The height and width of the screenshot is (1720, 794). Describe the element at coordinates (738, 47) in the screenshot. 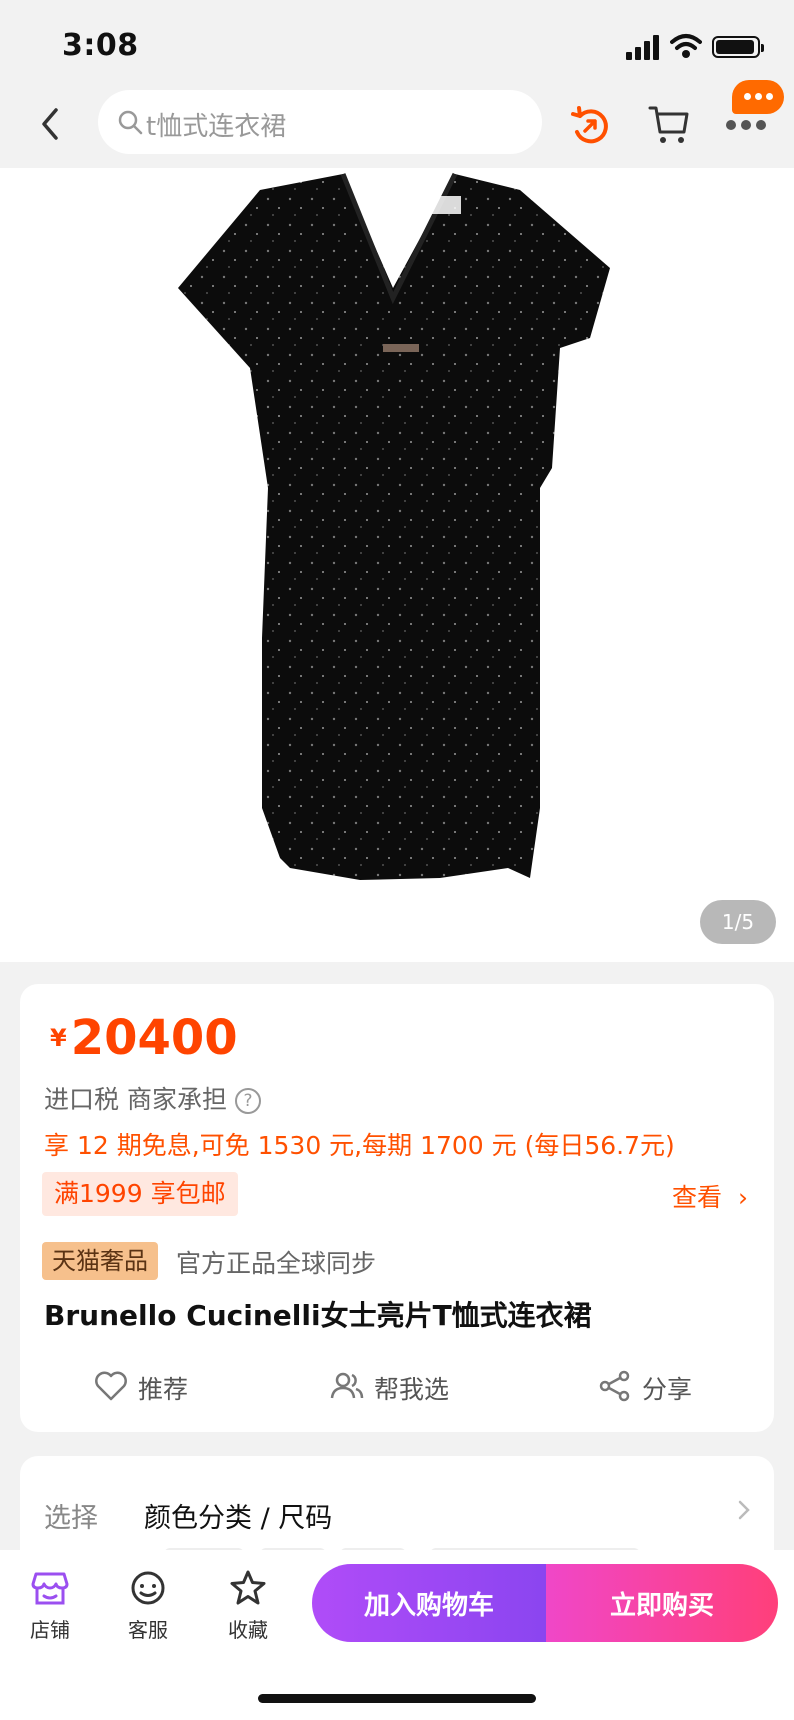

I see `battery-icon` at that location.